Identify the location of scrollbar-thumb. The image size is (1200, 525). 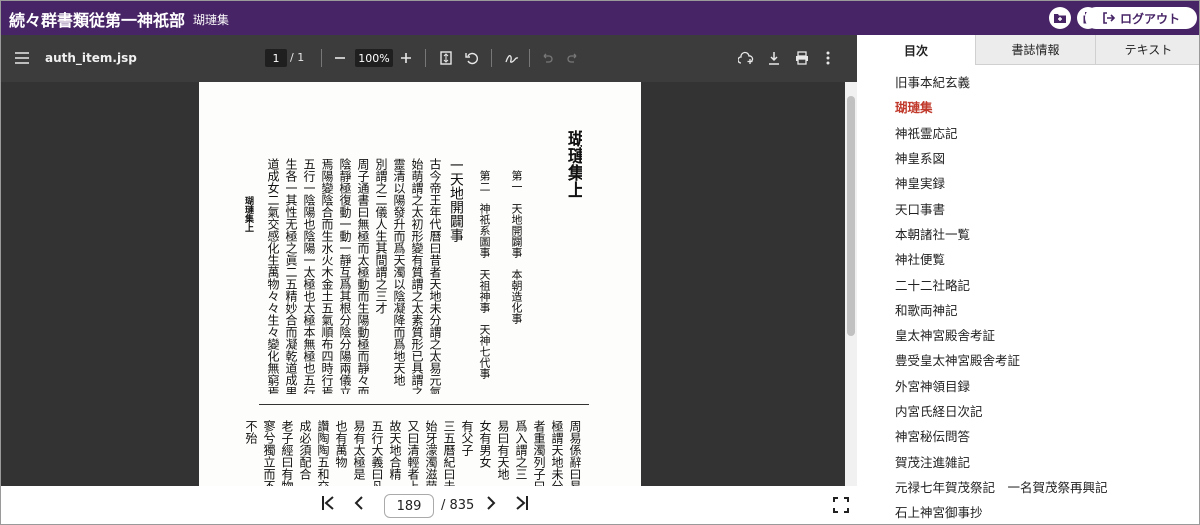
(851, 216).